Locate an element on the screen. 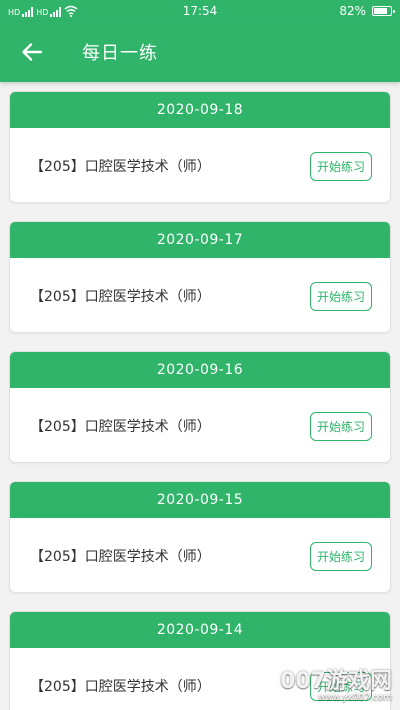  battery-fill is located at coordinates (381, 11).